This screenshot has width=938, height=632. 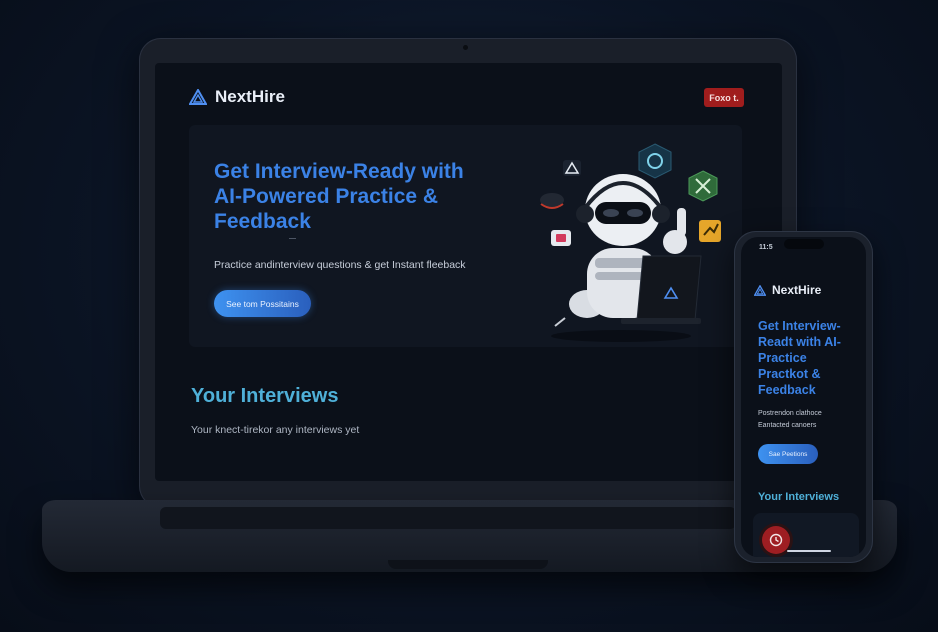 I want to click on laptop-camera, so click(x=465, y=47).